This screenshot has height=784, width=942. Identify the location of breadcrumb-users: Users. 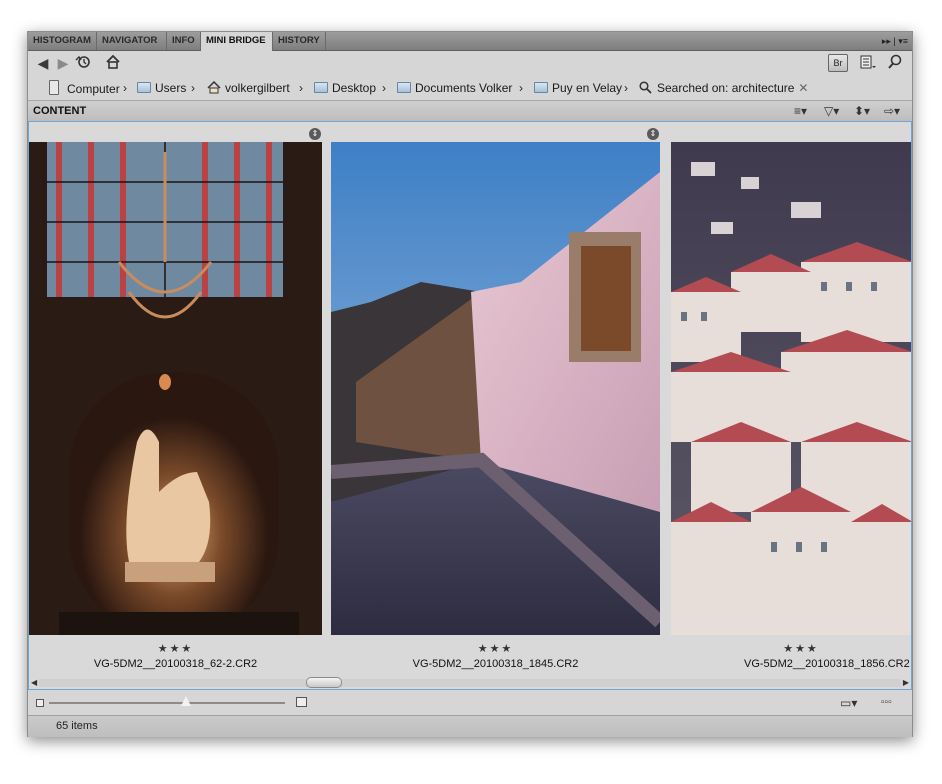
(161, 88).